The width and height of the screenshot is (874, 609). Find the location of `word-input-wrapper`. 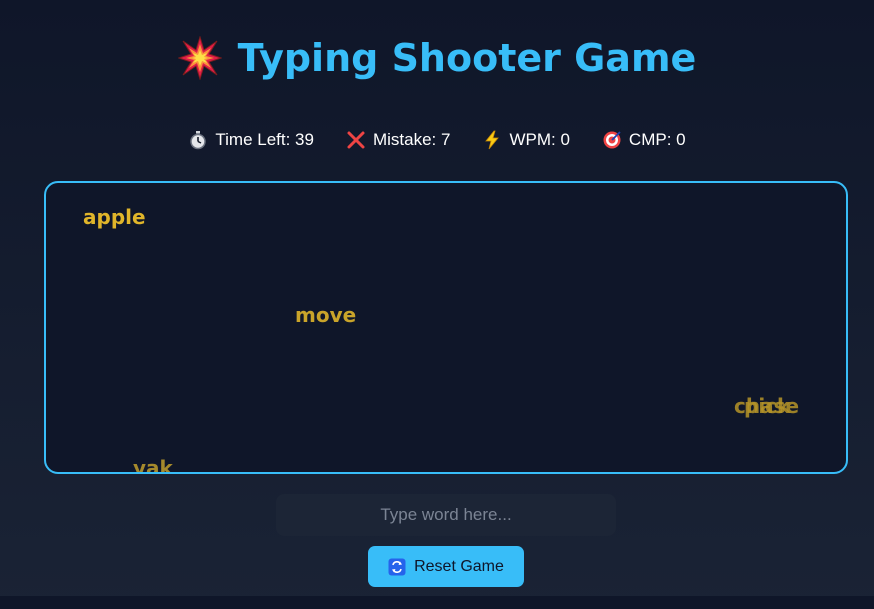

word-input-wrapper is located at coordinates (446, 515).